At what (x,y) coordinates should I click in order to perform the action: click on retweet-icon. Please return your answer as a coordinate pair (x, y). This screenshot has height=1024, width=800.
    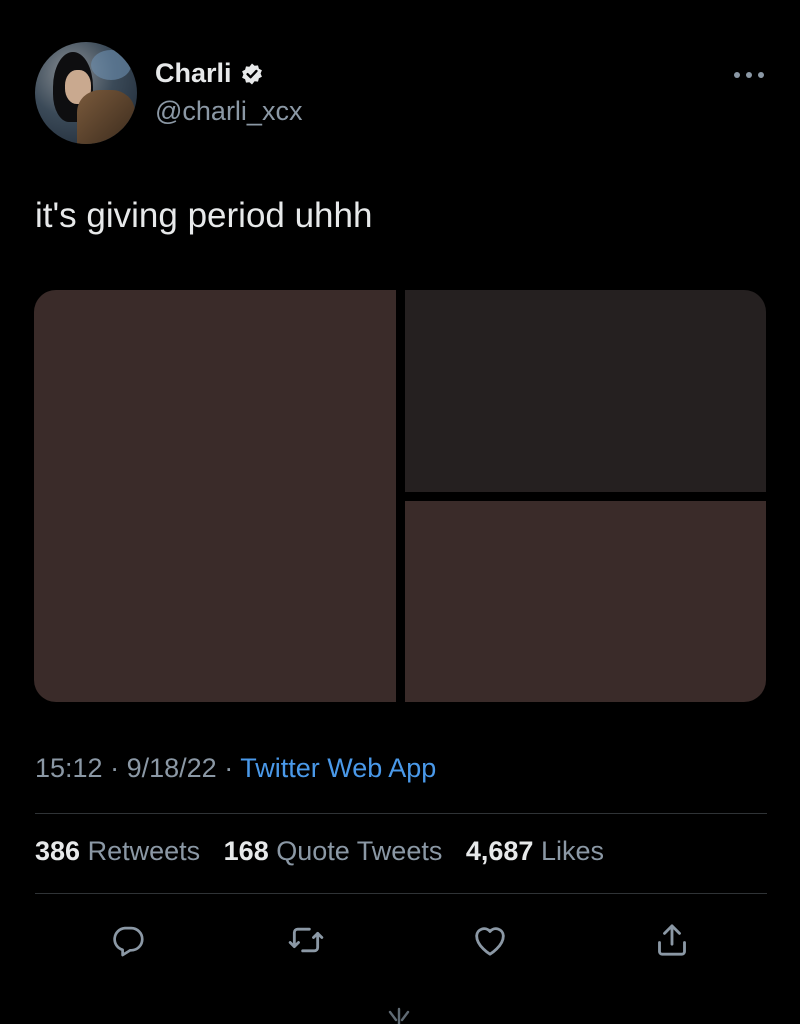
    Looking at the image, I should click on (306, 940).